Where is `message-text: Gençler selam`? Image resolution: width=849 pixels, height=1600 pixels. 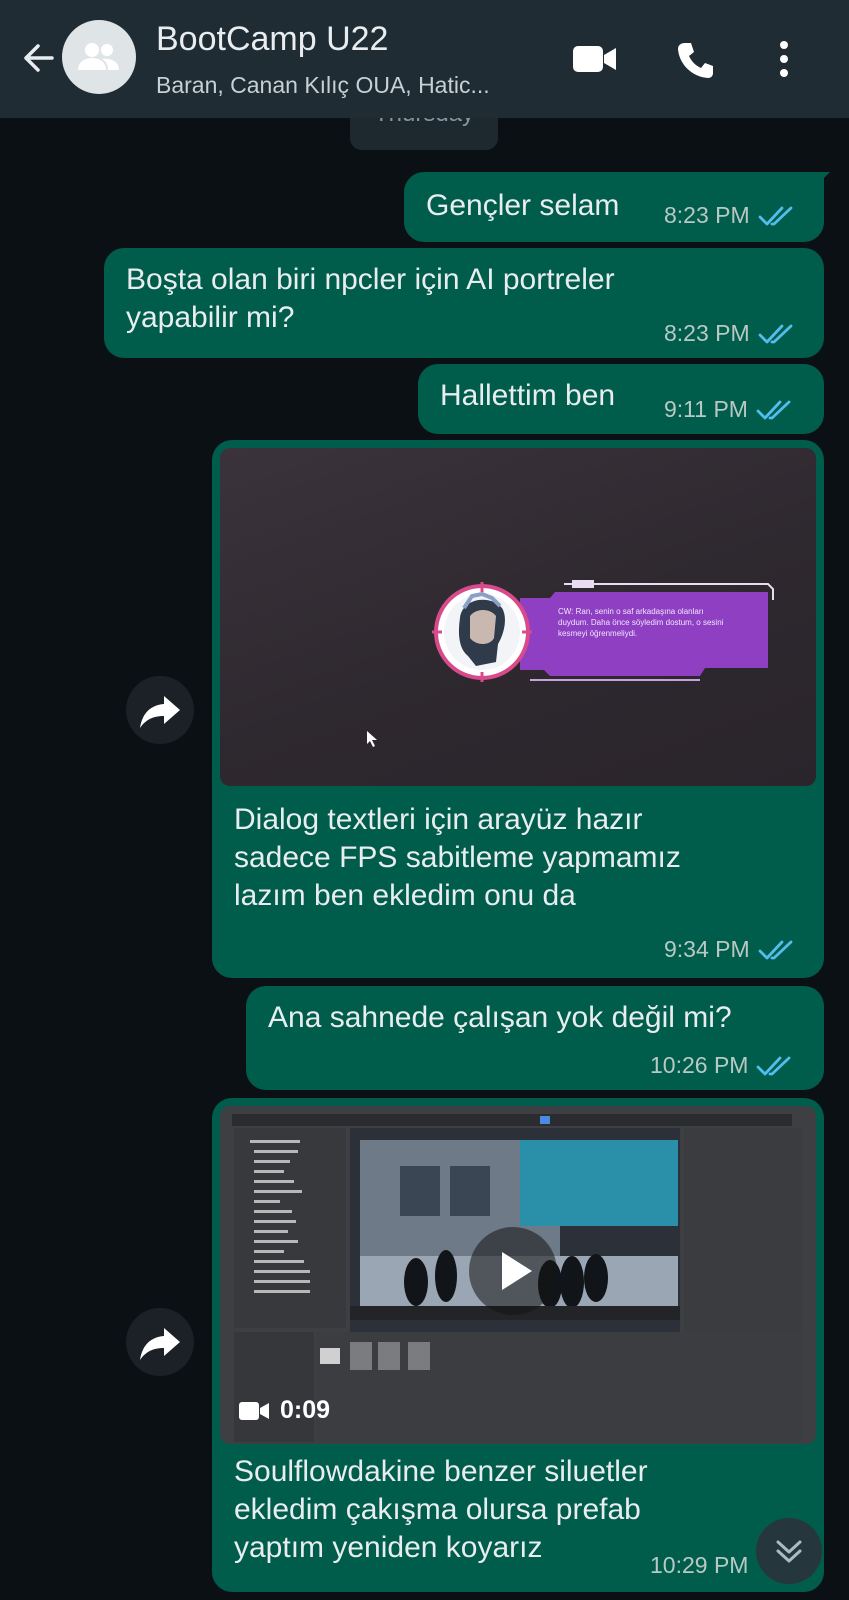
message-text: Gençler selam is located at coordinates (523, 205).